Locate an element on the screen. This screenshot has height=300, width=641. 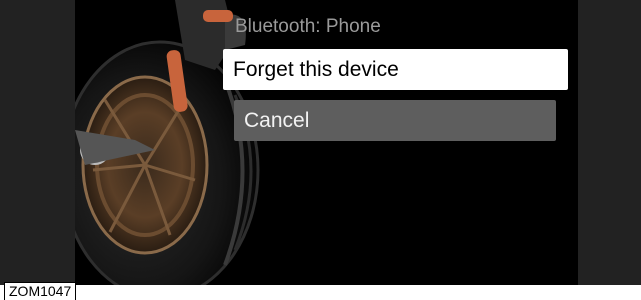
forget-device-option: Forget this device is located at coordinates (395, 69).